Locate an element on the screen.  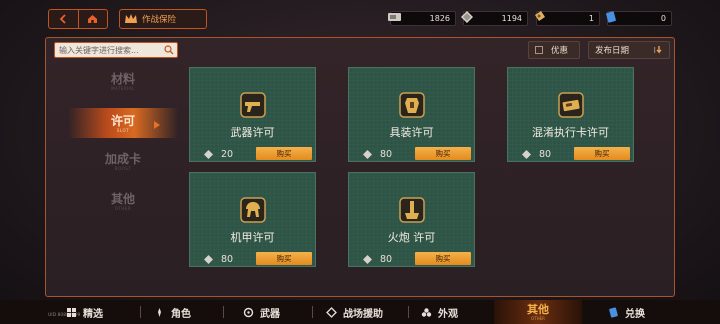
sidebar-item-label: 加成卡 is located at coordinates (122, 158).